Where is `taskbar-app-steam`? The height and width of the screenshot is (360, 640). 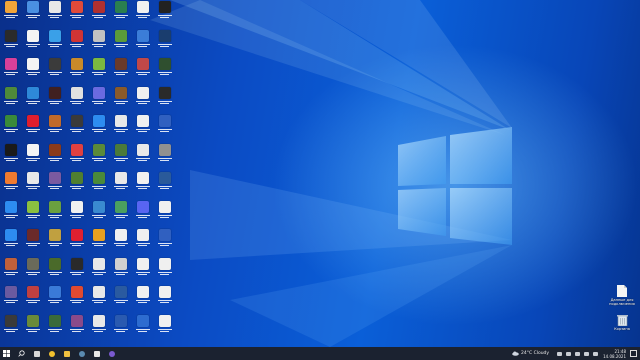 taskbar-app-steam is located at coordinates (81, 353).